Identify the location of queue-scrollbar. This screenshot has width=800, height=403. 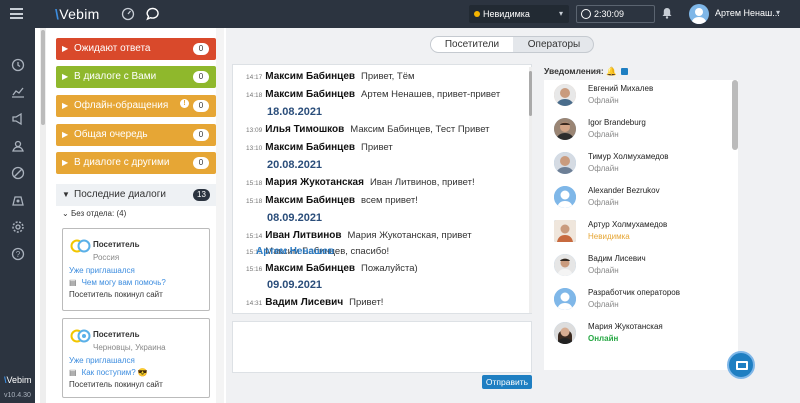
(220, 215).